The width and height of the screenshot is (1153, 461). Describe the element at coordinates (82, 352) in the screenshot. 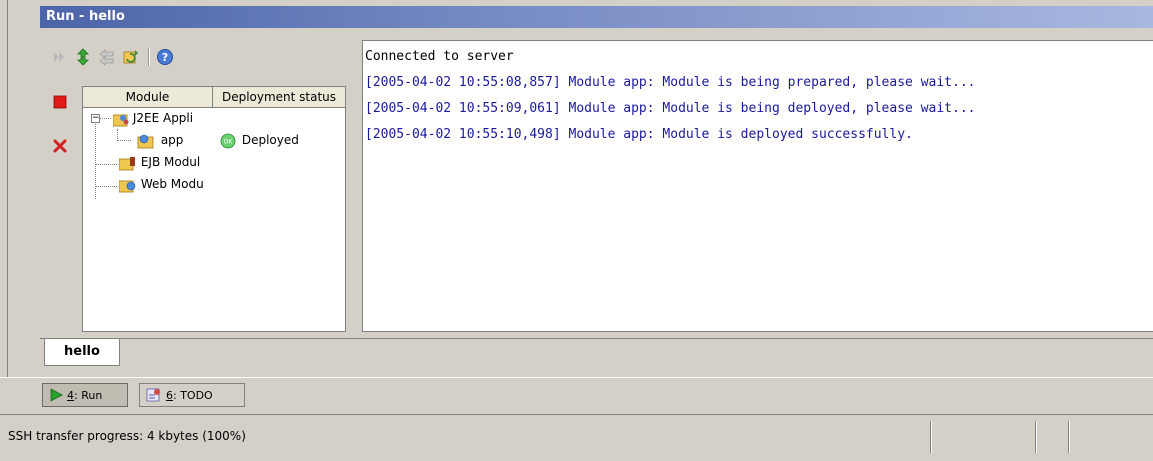

I see `tab-hello: hello` at that location.